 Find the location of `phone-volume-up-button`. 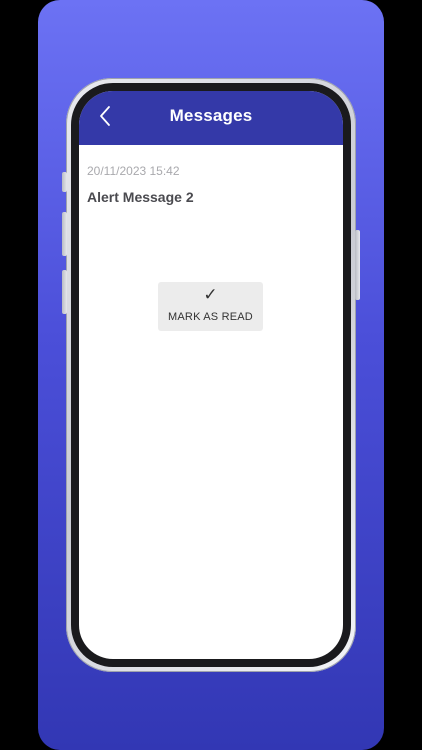

phone-volume-up-button is located at coordinates (64, 234).